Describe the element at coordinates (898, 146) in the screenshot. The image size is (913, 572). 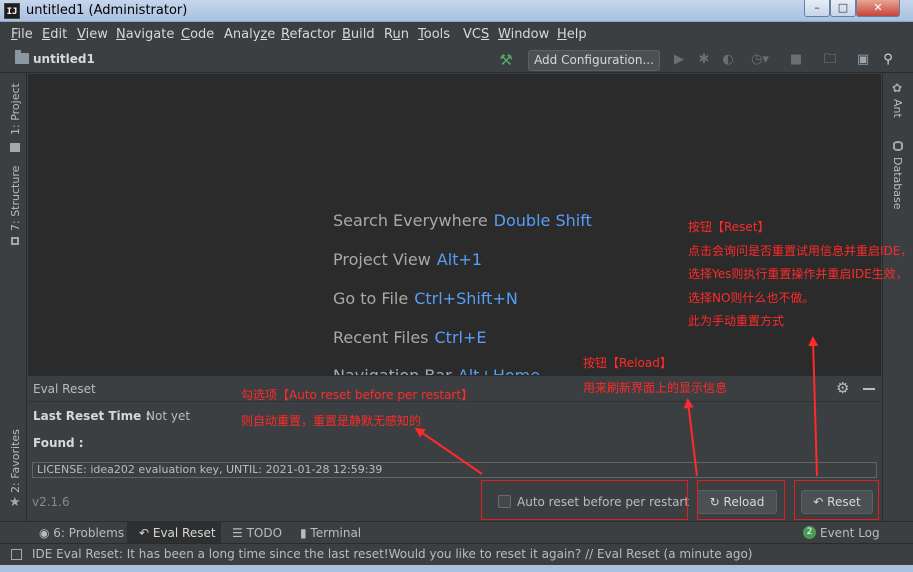
I see `database-icon` at that location.